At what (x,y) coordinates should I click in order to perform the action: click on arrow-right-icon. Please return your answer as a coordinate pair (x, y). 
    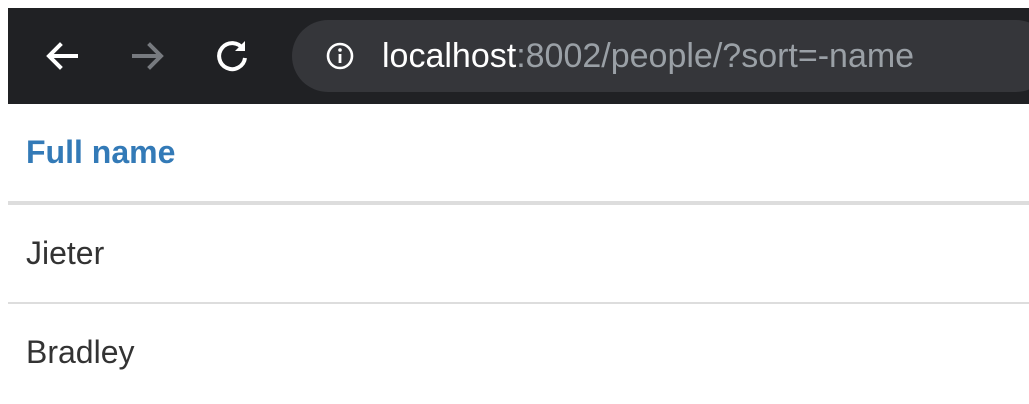
    Looking at the image, I should click on (148, 56).